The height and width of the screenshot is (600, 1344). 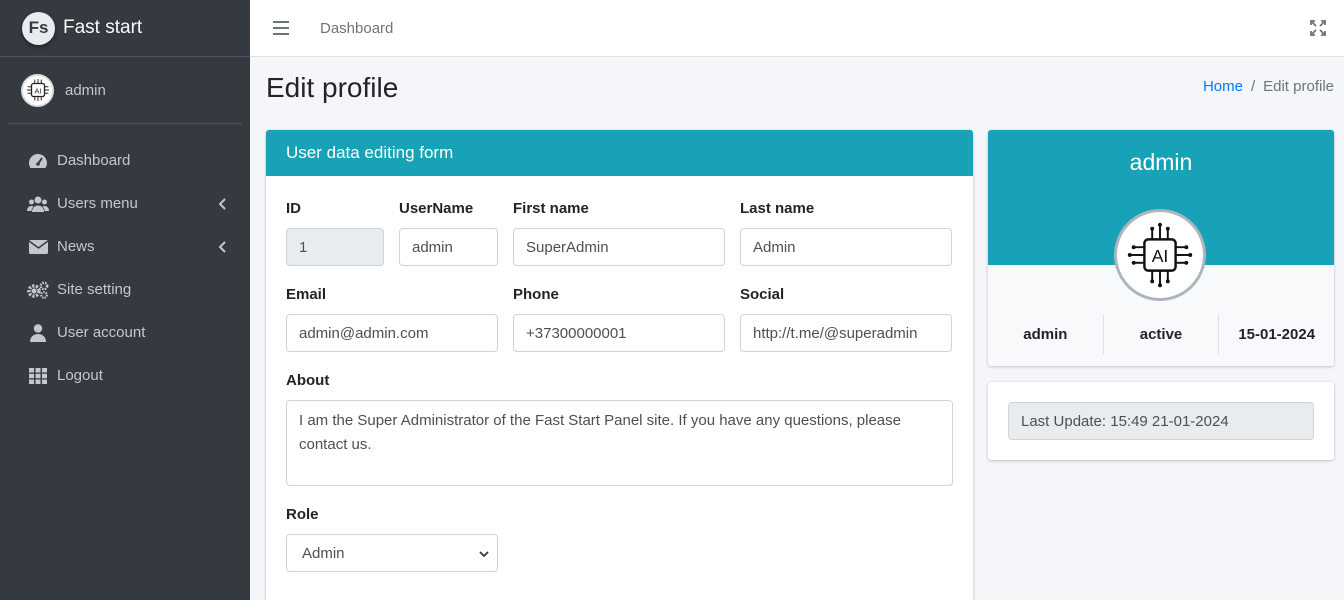 I want to click on grid-icon, so click(x=38, y=376).